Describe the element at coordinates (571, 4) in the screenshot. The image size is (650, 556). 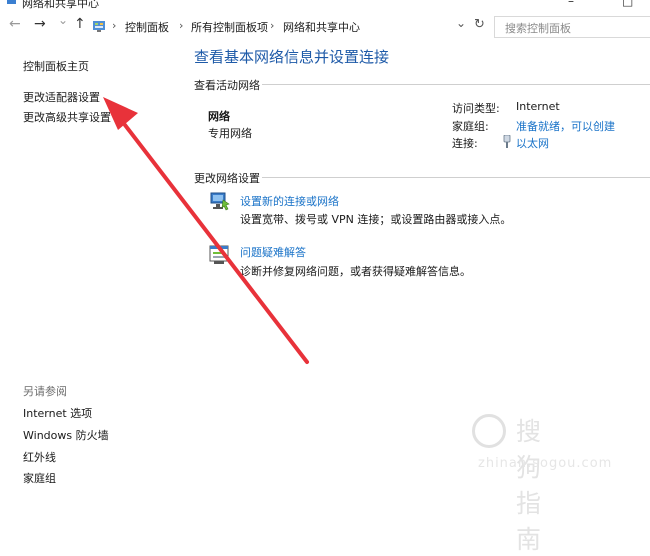
I see `minimize-button: –` at that location.